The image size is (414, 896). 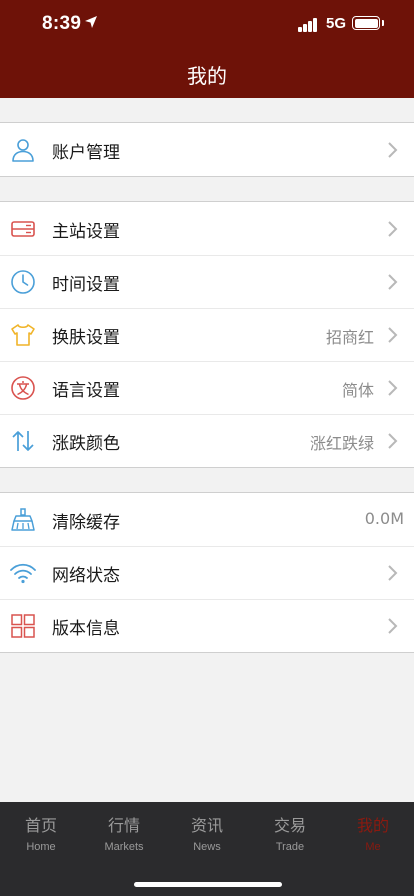 What do you see at coordinates (23, 229) in the screenshot?
I see `server-icon` at bounding box center [23, 229].